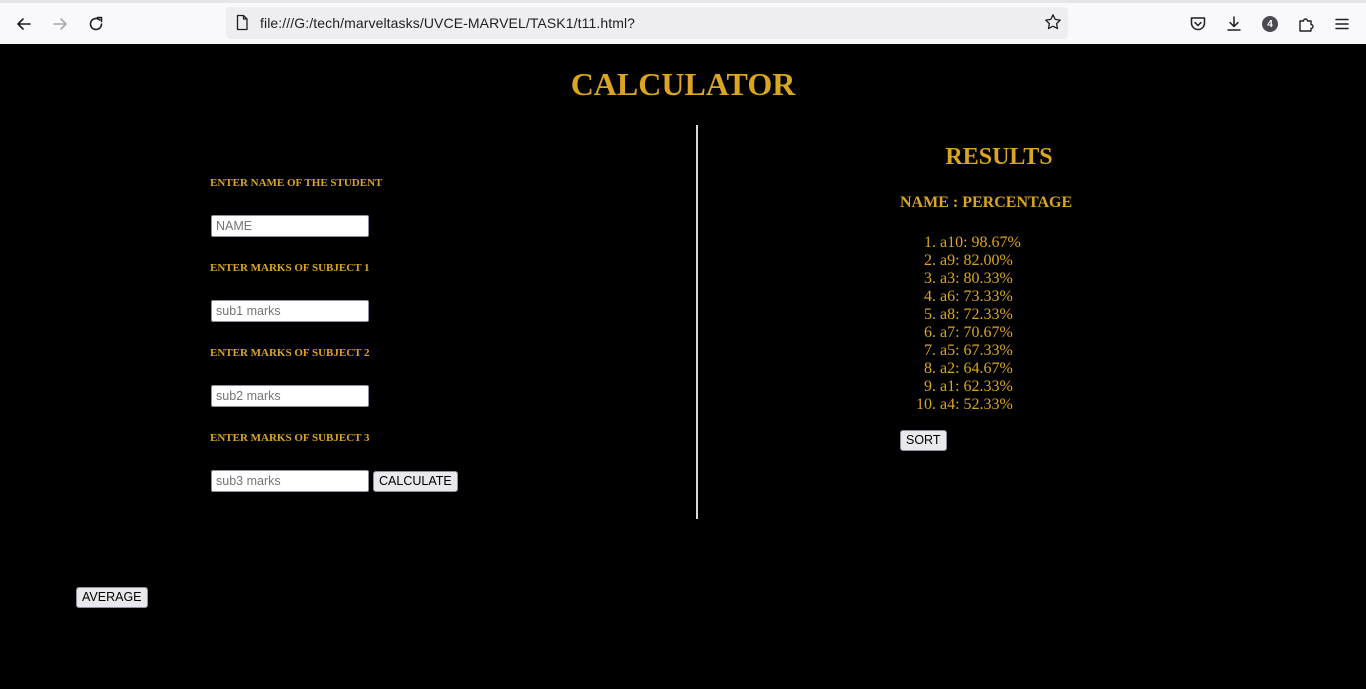 This screenshot has width=1366, height=689. Describe the element at coordinates (980, 387) in the screenshot. I see `list-item: a1: 62.33%` at that location.